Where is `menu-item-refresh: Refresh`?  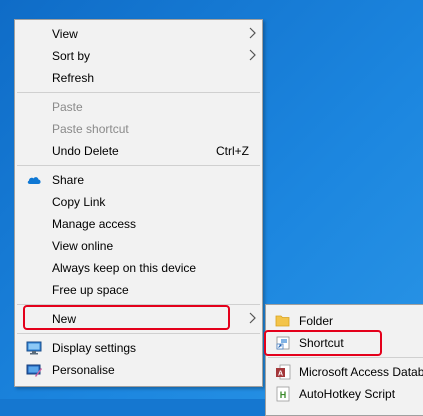
menu-item-refresh: Refresh is located at coordinates (138, 78).